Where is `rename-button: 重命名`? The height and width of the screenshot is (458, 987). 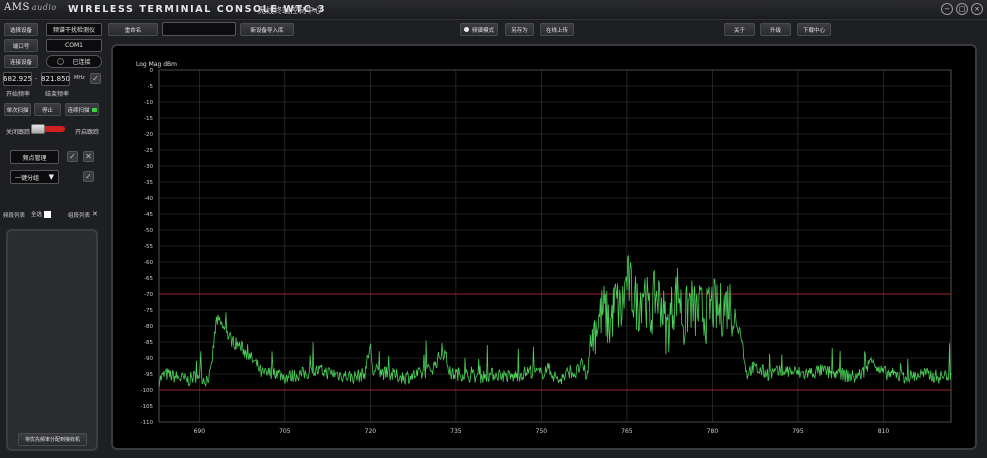
rename-button: 重命名 is located at coordinates (133, 29).